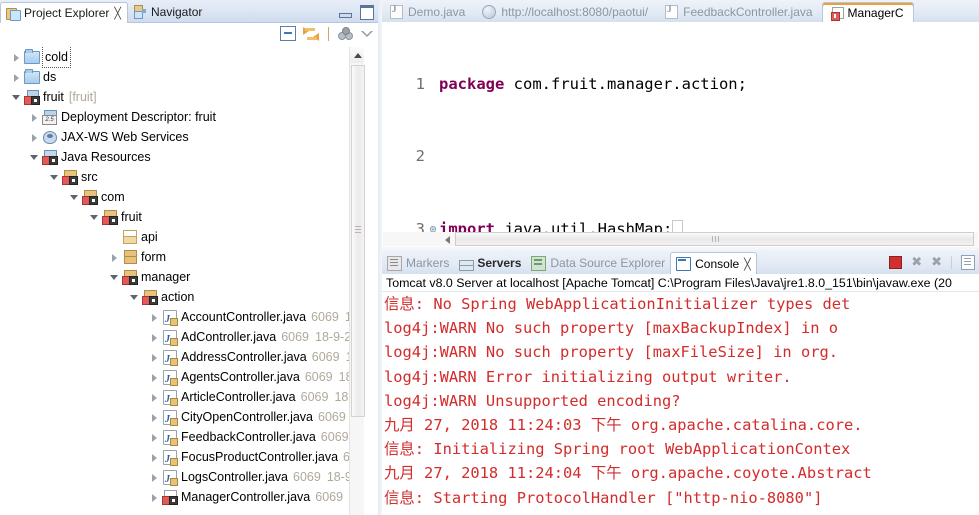 Image resolution: width=979 pixels, height=515 pixels. What do you see at coordinates (190, 277) in the screenshot?
I see `tree-item: manager` at bounding box center [190, 277].